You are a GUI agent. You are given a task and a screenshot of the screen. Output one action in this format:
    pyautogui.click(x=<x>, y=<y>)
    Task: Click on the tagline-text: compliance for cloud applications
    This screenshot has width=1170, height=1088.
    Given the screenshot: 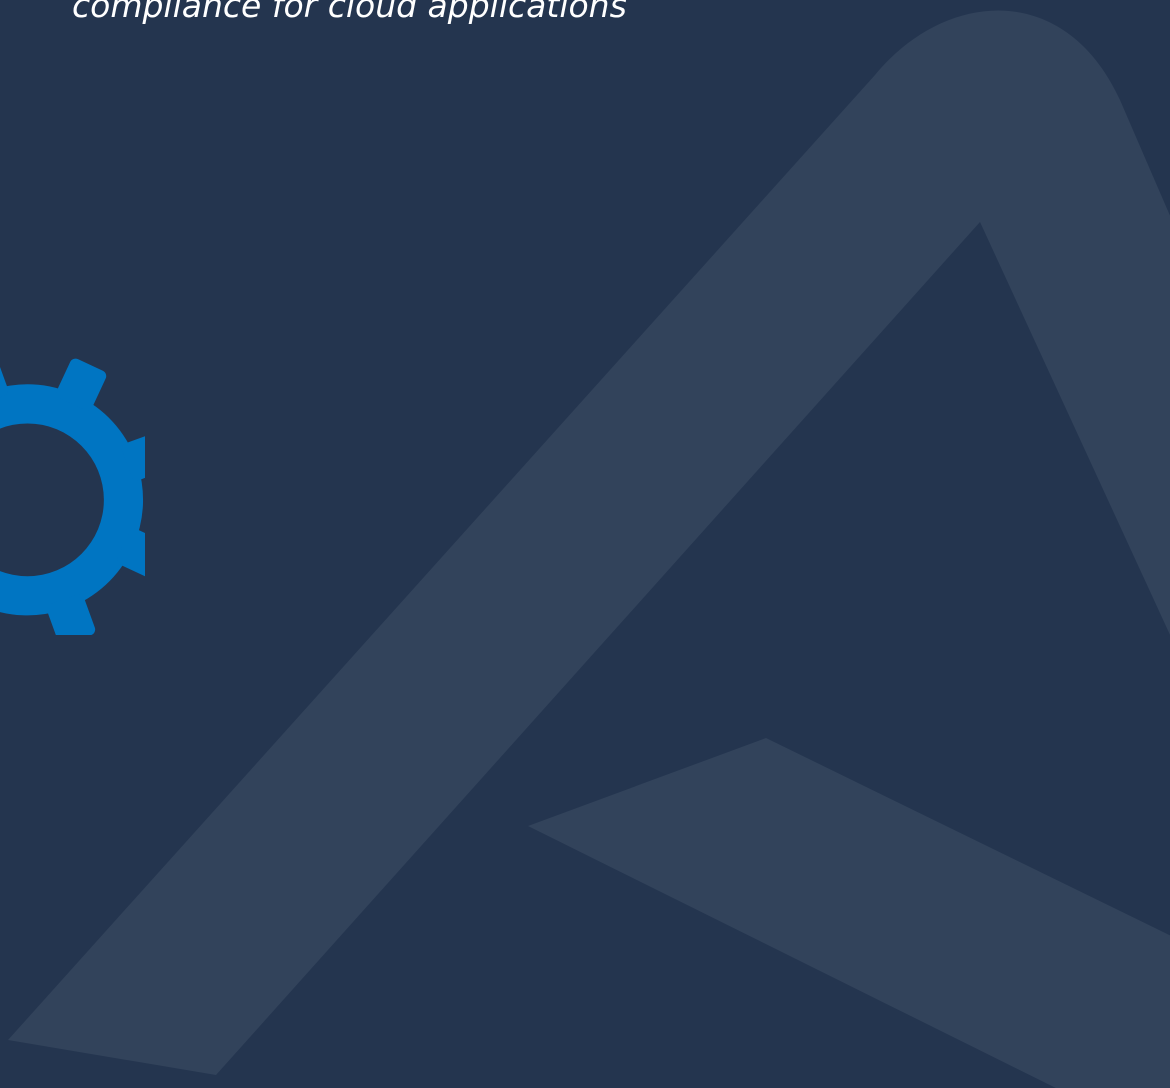 What is the action you would take?
    pyautogui.click(x=349, y=12)
    